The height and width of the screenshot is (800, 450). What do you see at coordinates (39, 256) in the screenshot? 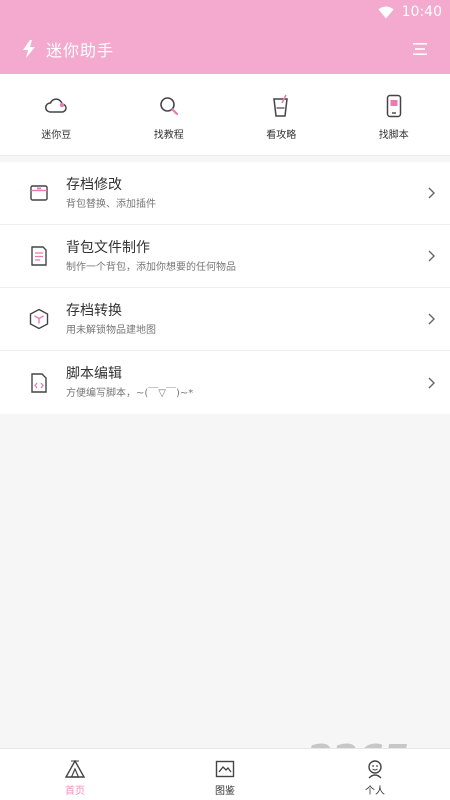
I see `document-icon` at bounding box center [39, 256].